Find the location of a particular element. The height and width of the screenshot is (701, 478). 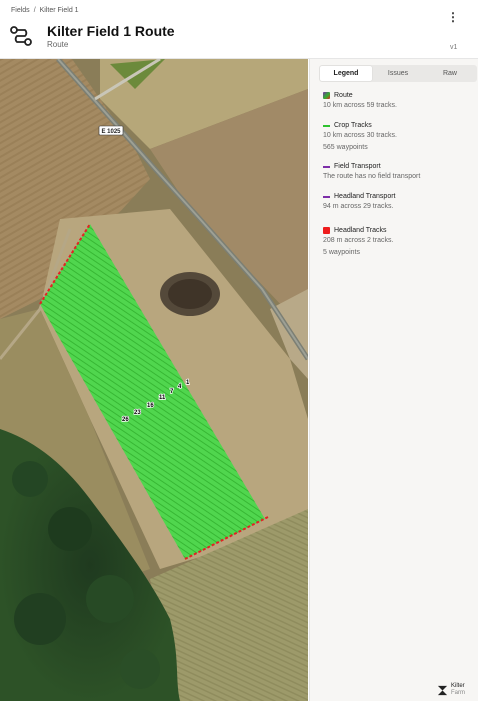

kebab-menu-icon: ⋮ is located at coordinates (453, 17).